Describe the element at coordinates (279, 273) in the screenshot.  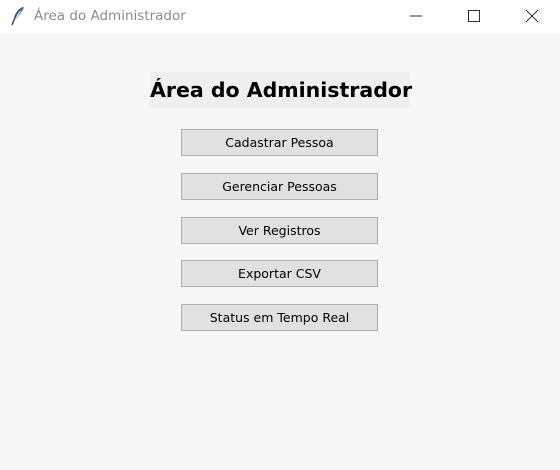
I see `exportar-csv-button: Exportar CSV` at that location.